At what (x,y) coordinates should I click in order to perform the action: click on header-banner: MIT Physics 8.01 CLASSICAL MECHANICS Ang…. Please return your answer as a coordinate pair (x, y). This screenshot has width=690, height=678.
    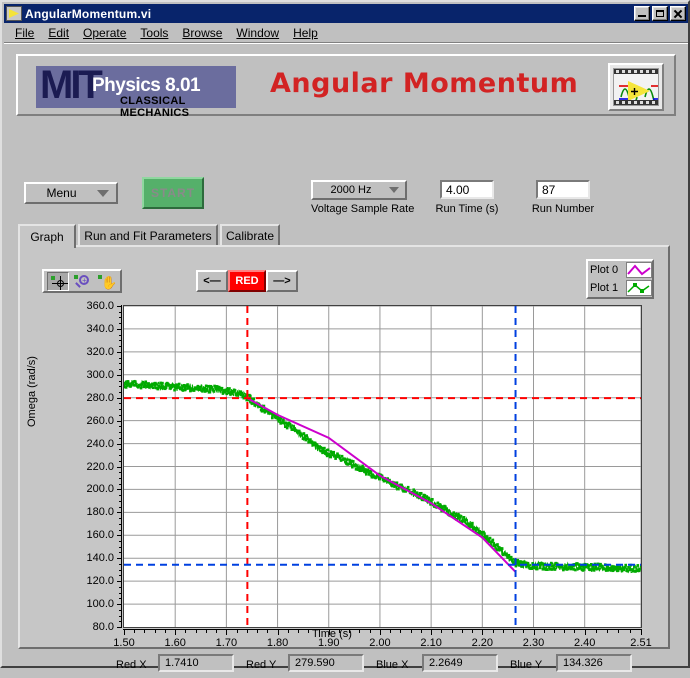
    Looking at the image, I should click on (346, 86).